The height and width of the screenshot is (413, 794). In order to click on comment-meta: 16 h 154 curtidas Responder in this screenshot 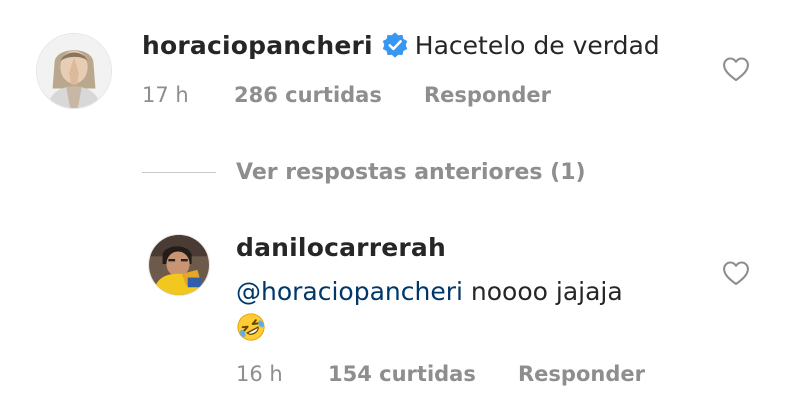, I will do `click(440, 374)`.